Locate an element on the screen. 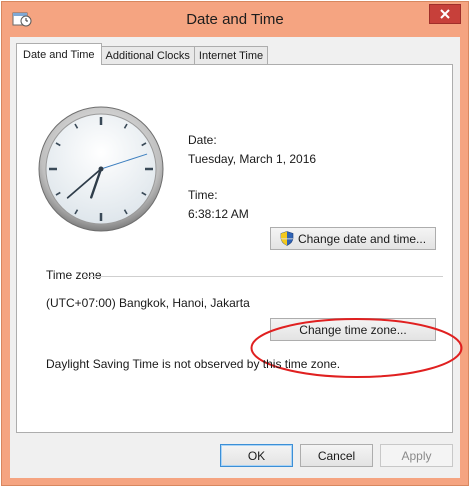 The height and width of the screenshot is (488, 472). window-title: Date and Time is located at coordinates (235, 19).